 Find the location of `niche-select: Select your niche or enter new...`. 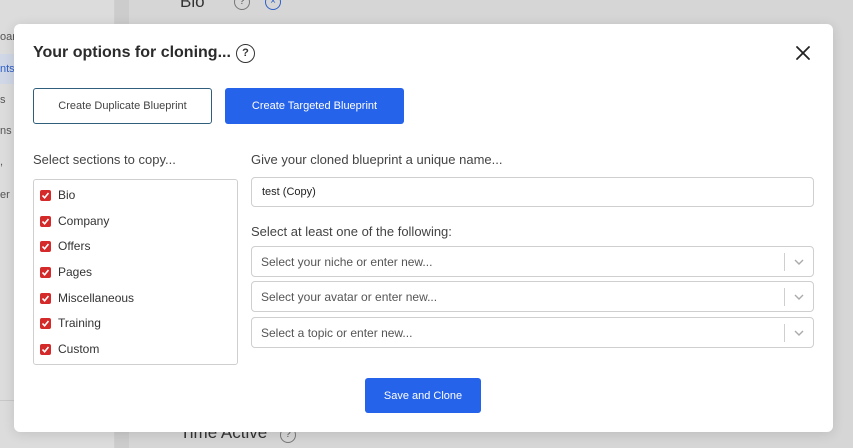

niche-select: Select your niche or enter new... is located at coordinates (532, 261).